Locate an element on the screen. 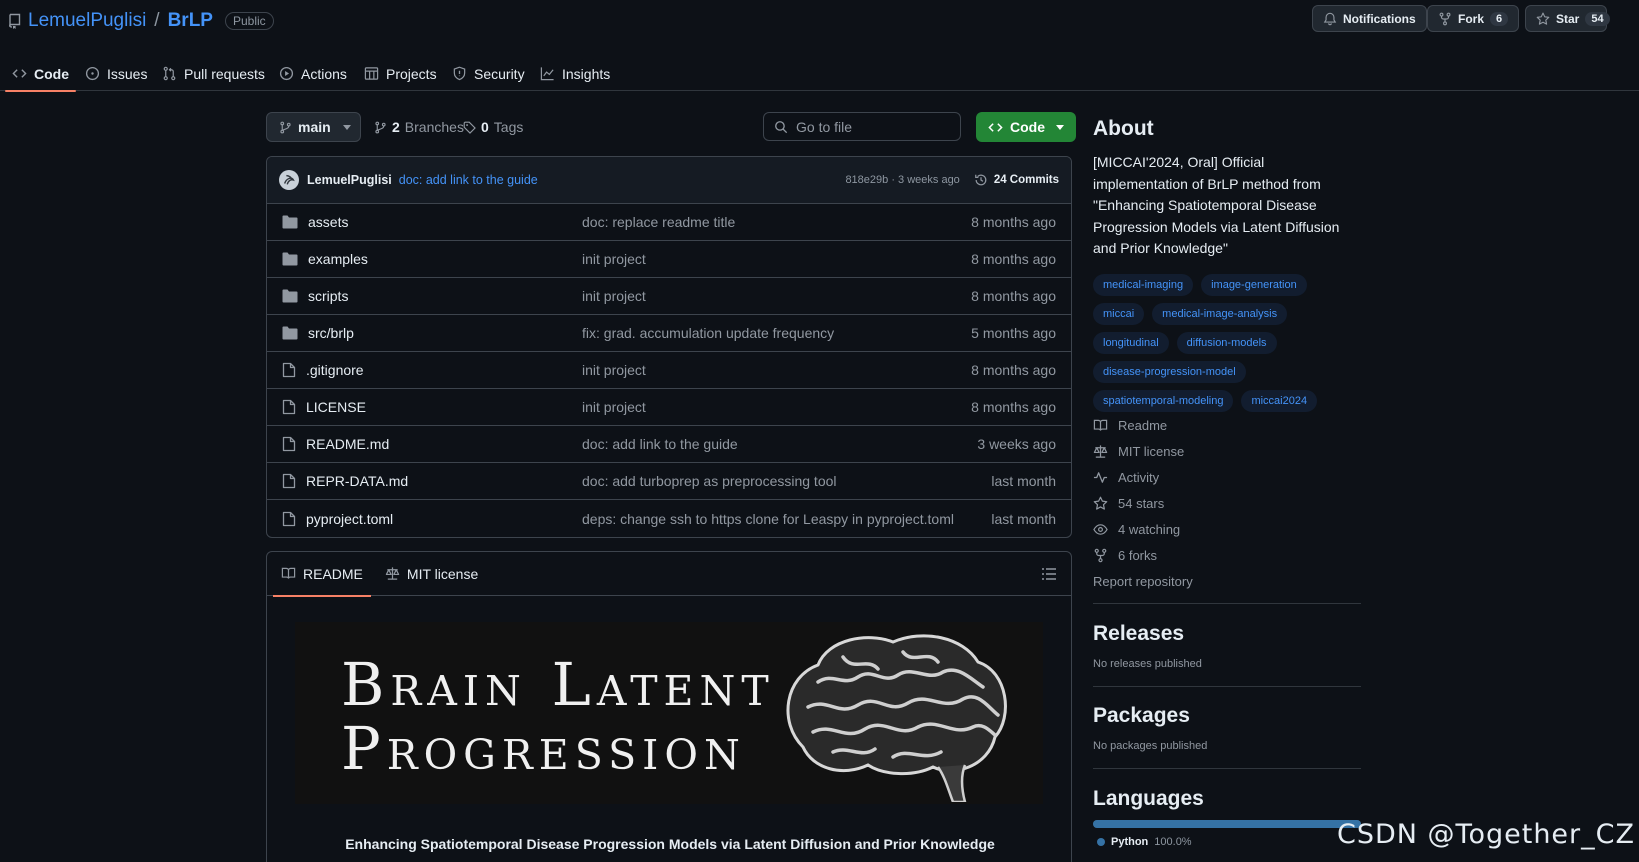  code-button-label: Code is located at coordinates (1027, 127).